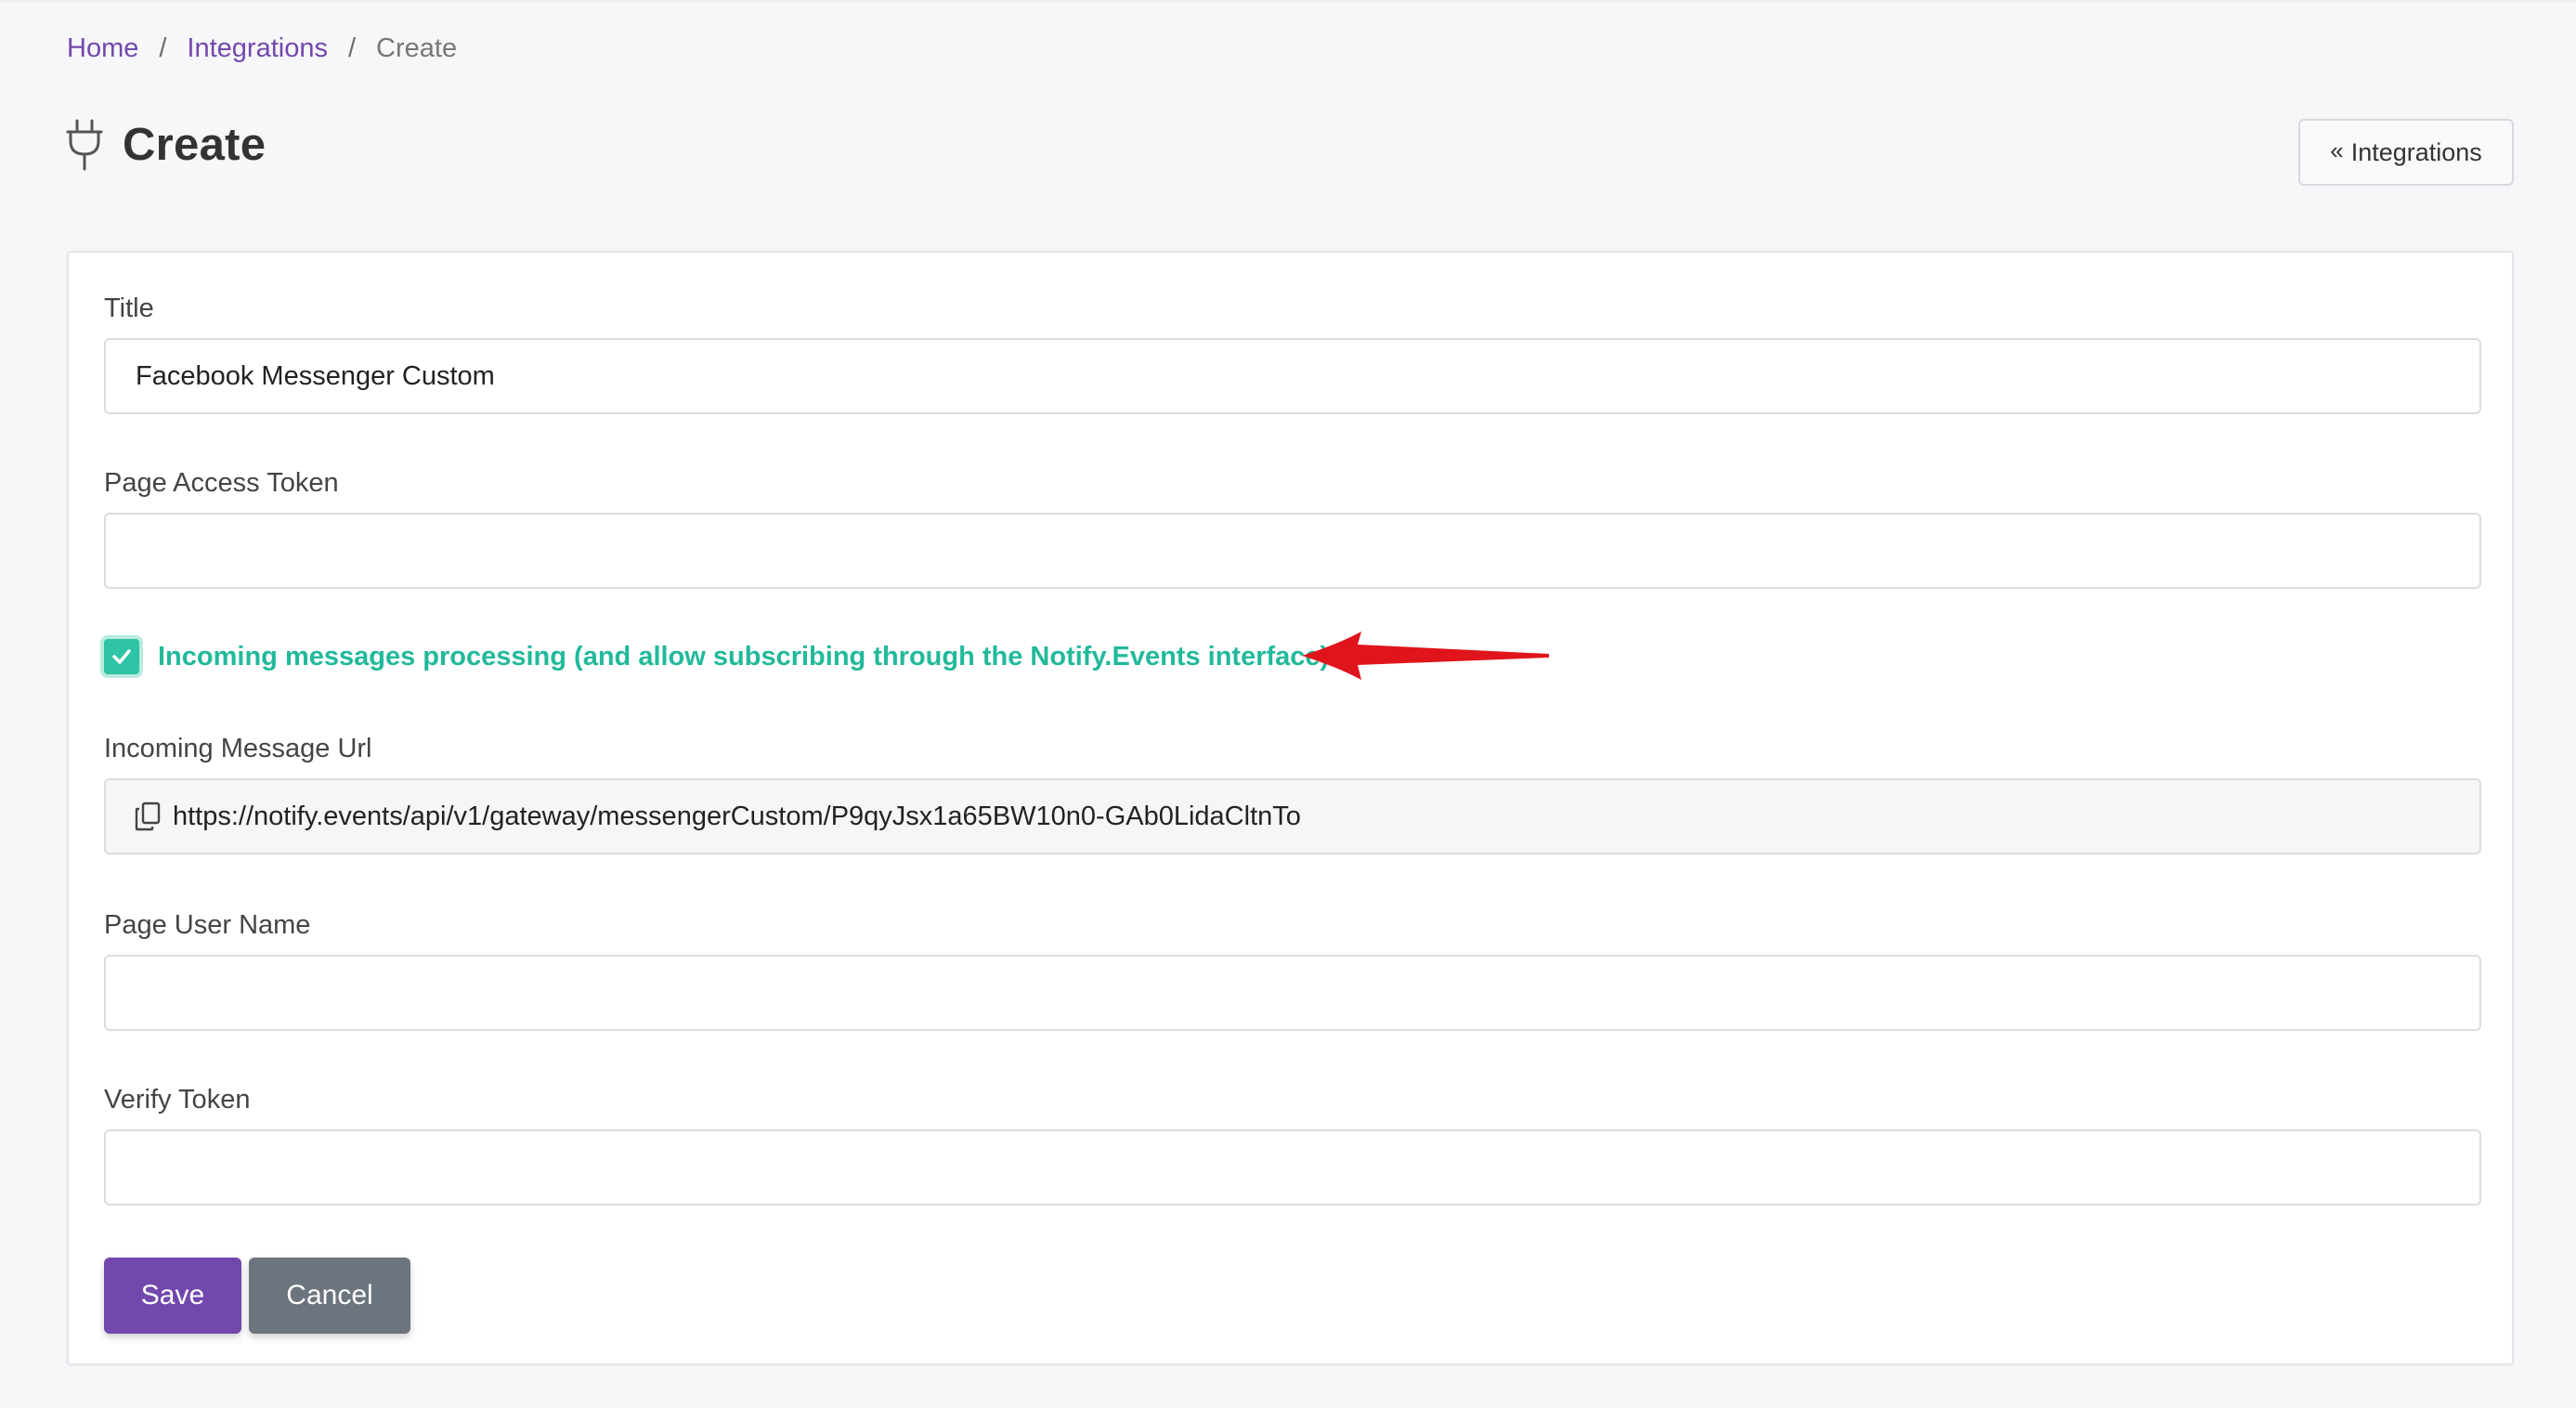  I want to click on title-label: Title, so click(129, 308).